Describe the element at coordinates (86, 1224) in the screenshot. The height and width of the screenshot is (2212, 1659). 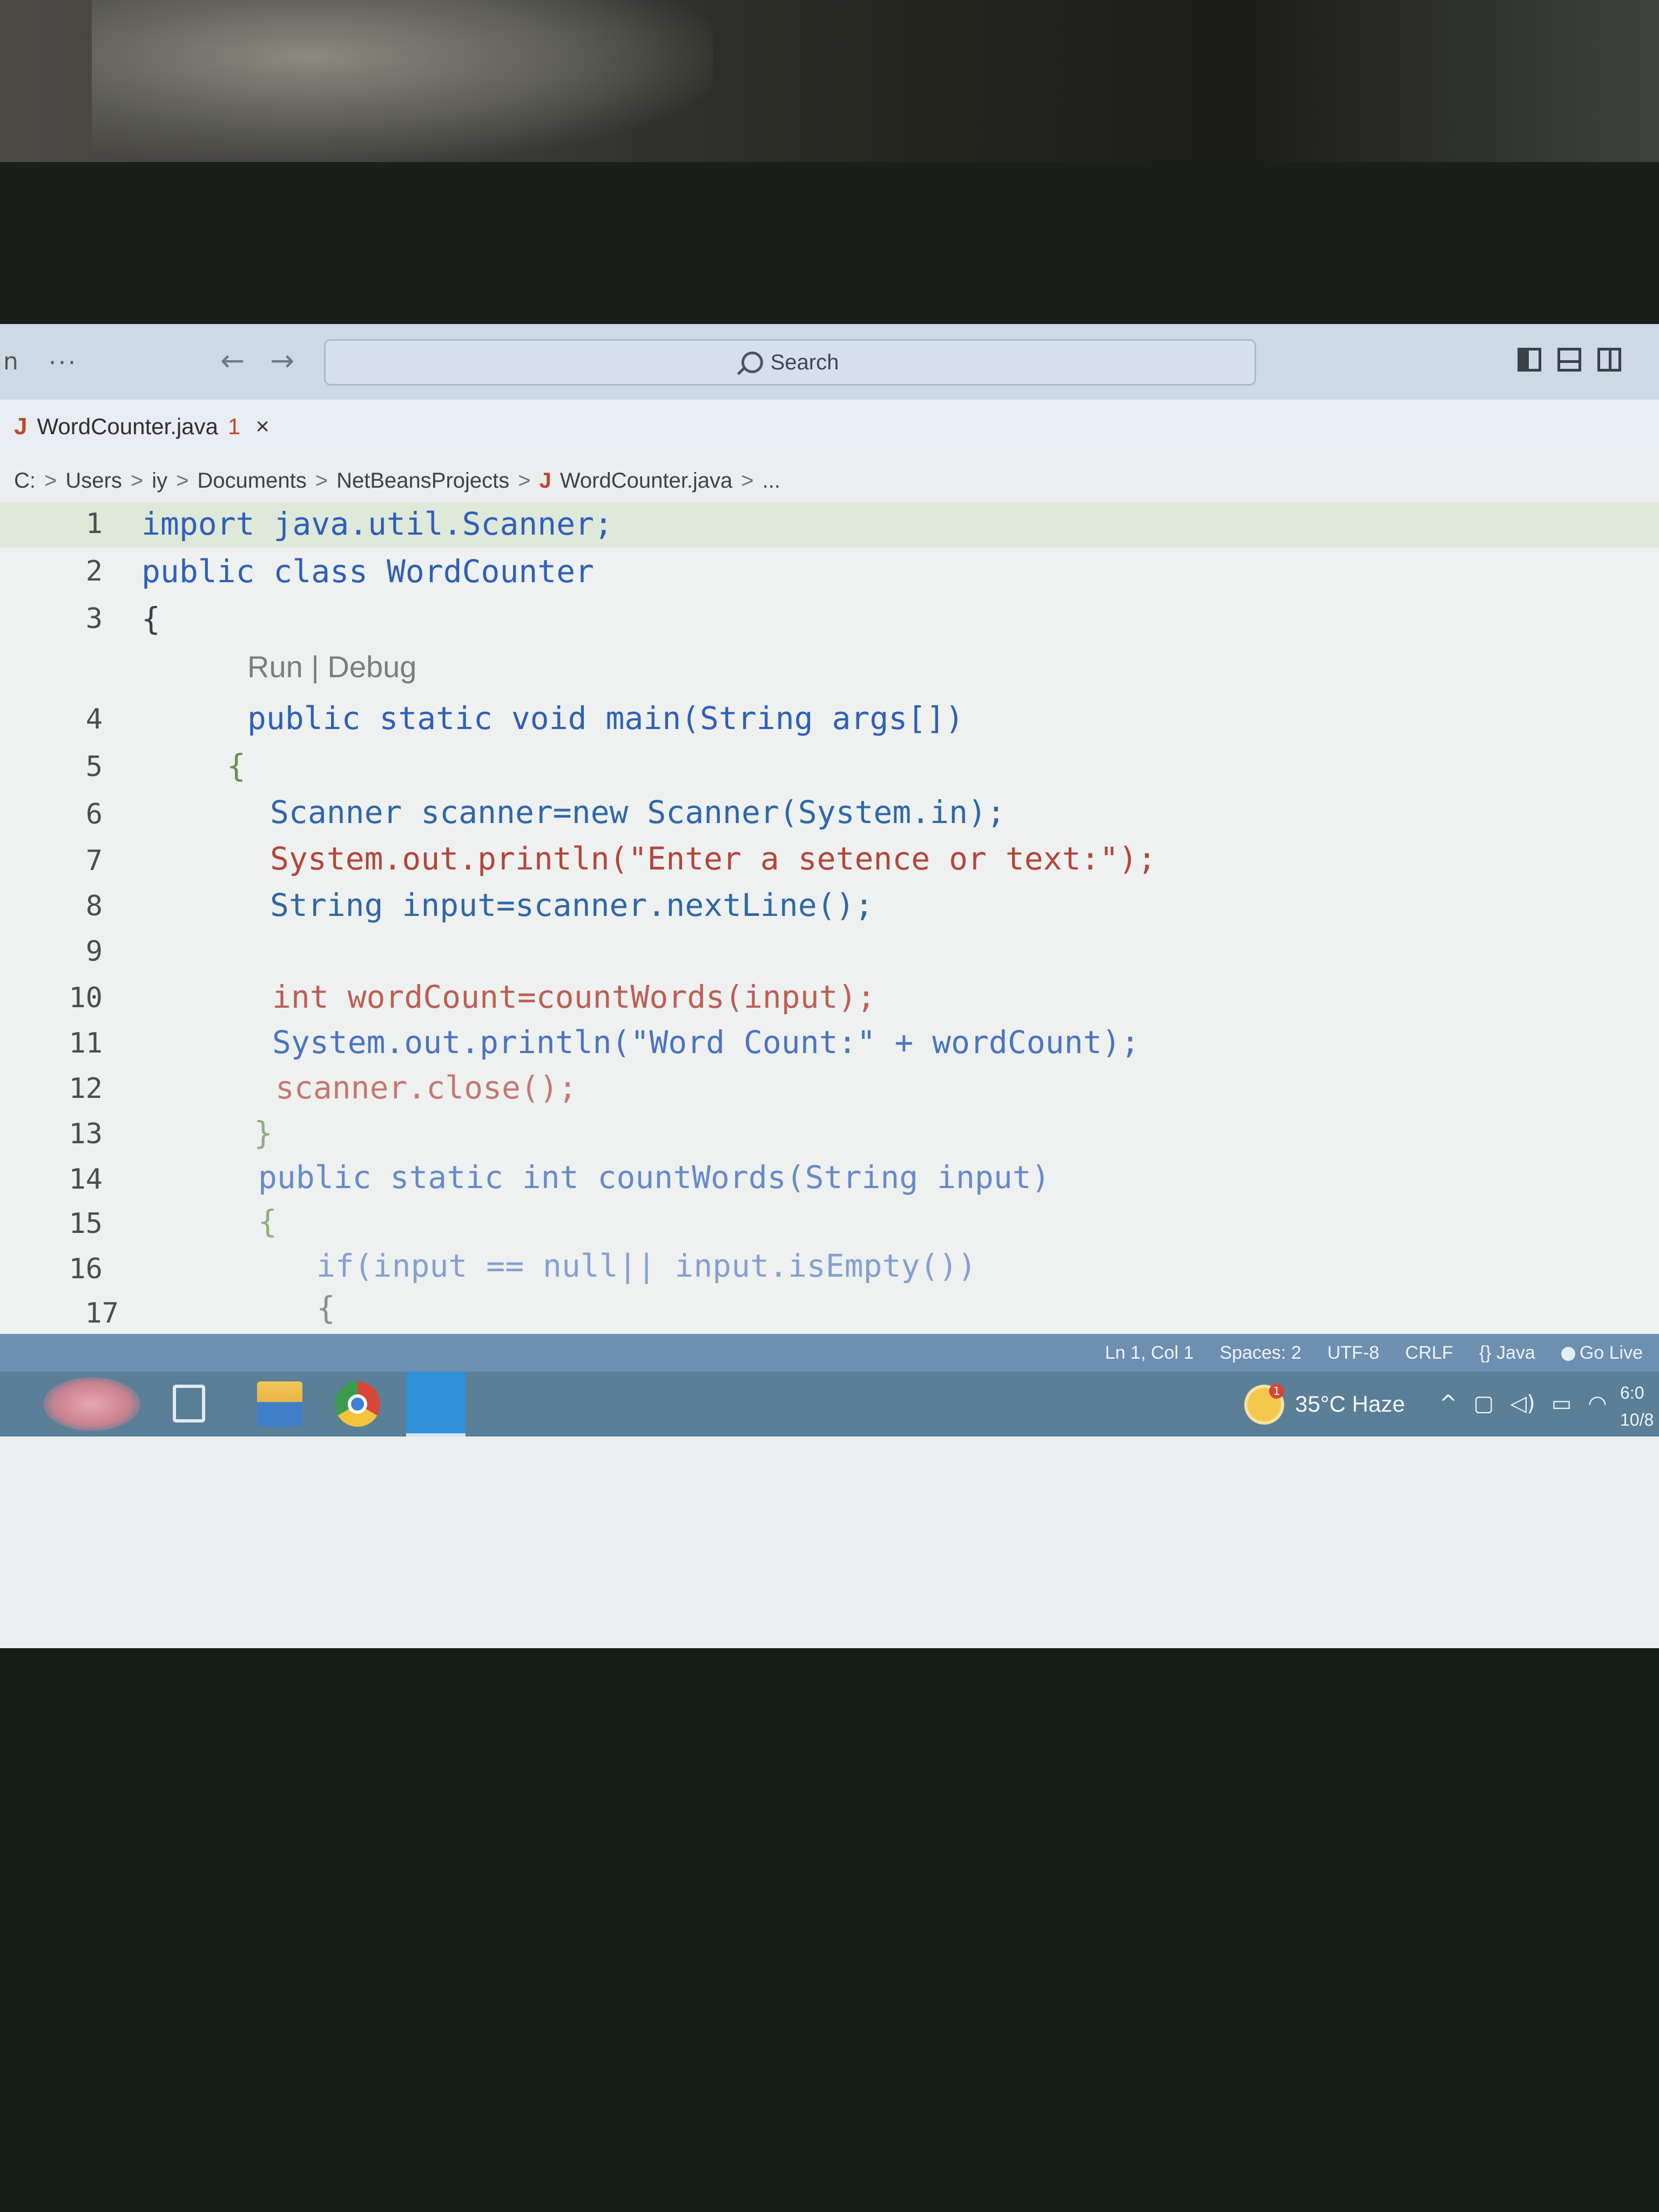
I see `line-number: 15` at that location.